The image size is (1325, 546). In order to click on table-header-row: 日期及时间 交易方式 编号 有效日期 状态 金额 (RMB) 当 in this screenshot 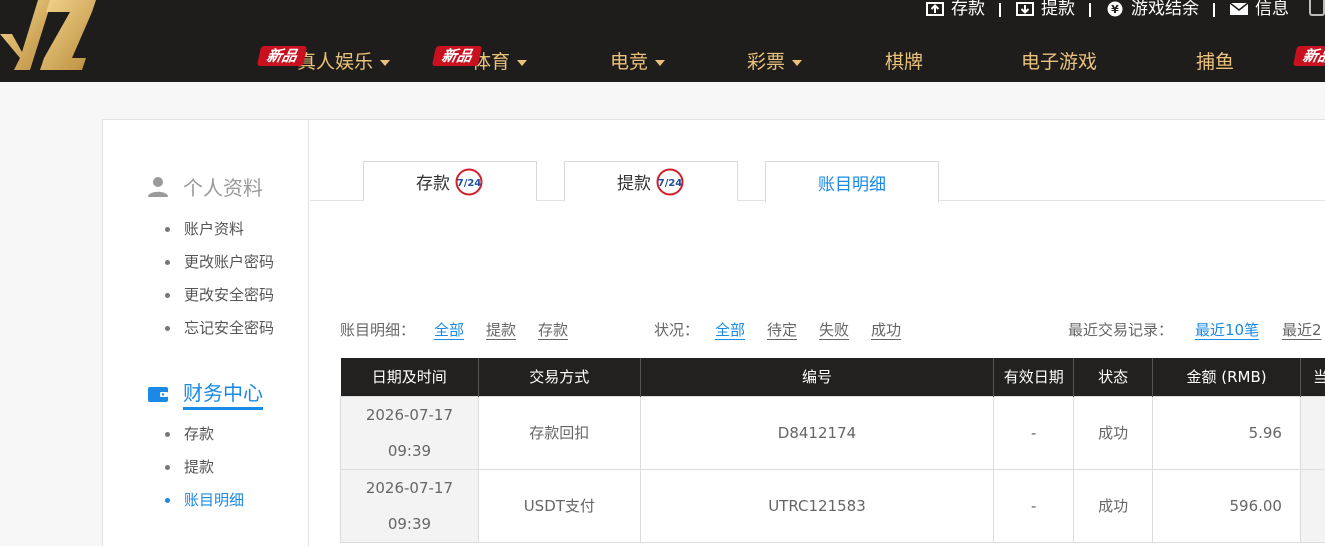, I will do `click(832, 377)`.